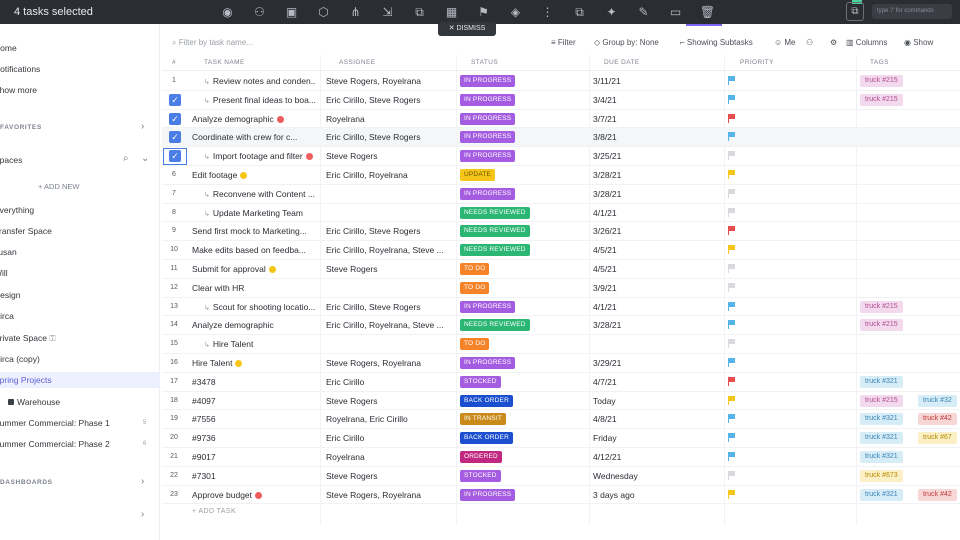  Describe the element at coordinates (20, 69) in the screenshot. I see `sidebar-item-notifications: Notifications` at that location.